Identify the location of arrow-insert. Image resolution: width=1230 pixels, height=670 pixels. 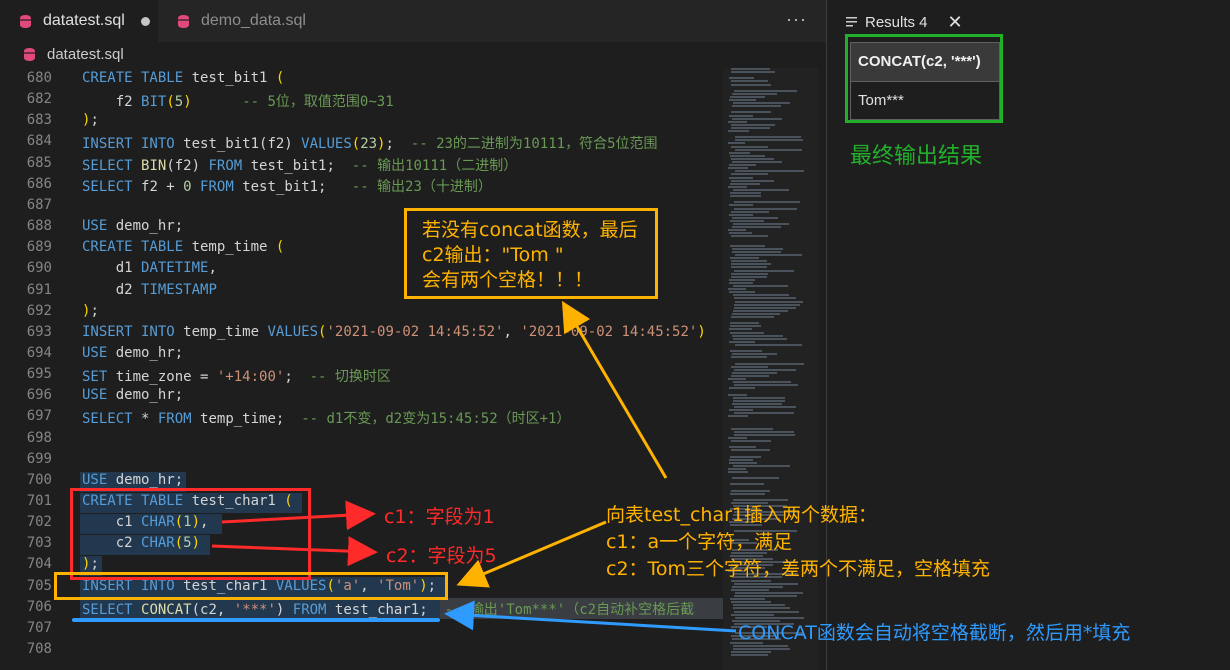
(531, 554).